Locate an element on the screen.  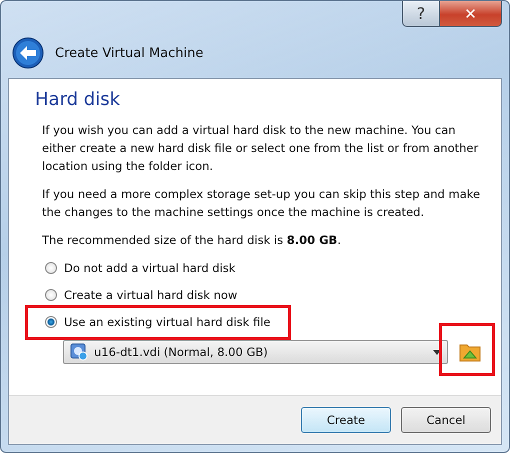
radio-option: Do not add a virtual hard disk is located at coordinates (263, 268).